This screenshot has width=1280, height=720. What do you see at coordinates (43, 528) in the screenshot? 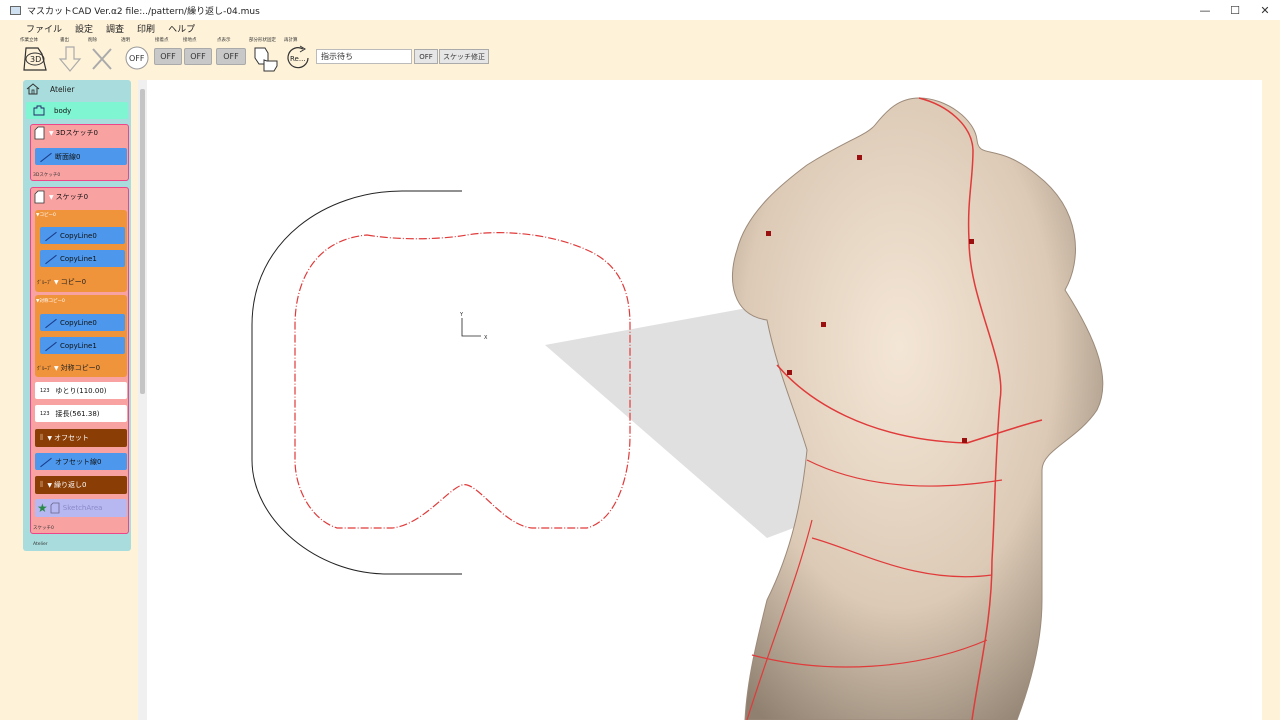
I see `sketch-footer: スケッチ0` at bounding box center [43, 528].